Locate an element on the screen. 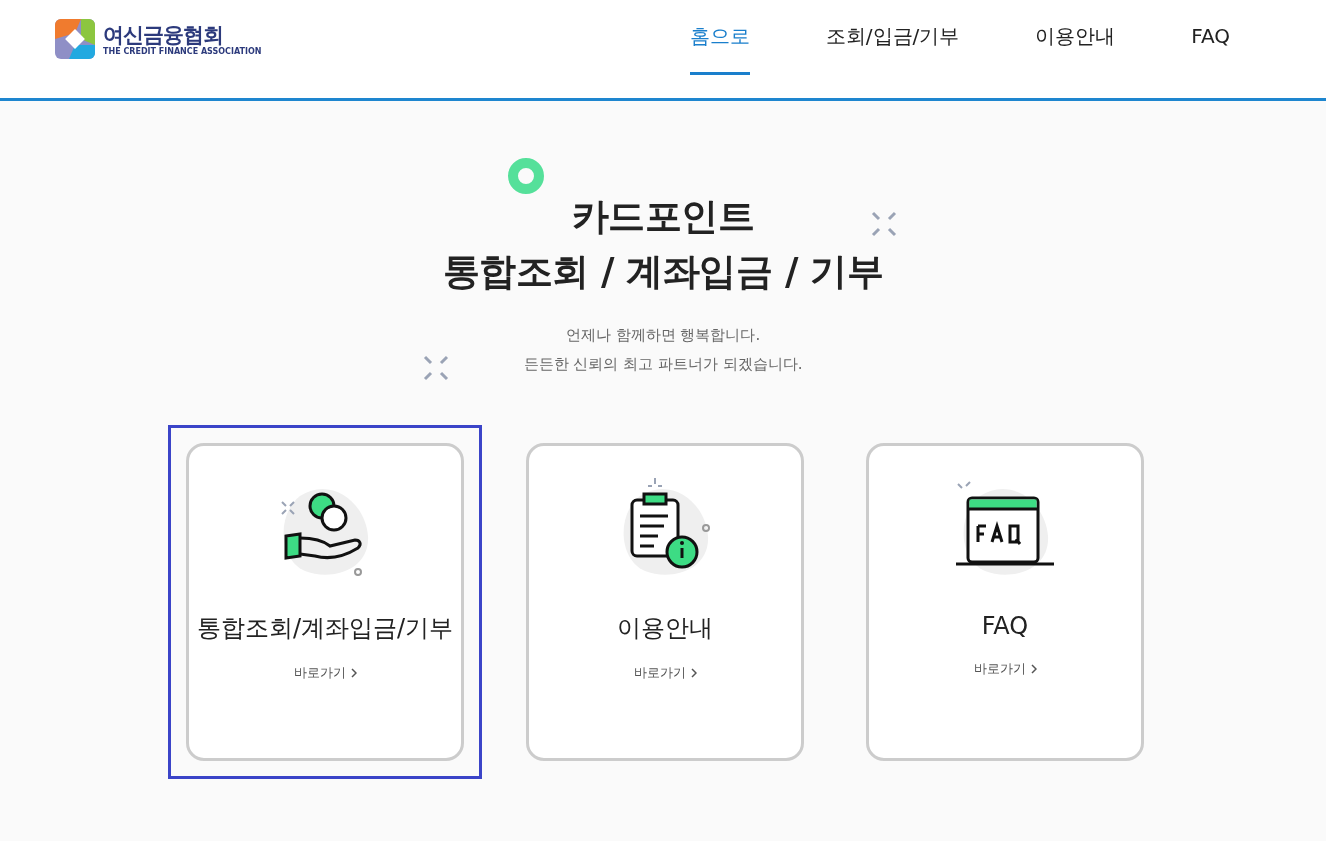 This screenshot has width=1326, height=841. nav-link: 홈으로 is located at coordinates (719, 37).